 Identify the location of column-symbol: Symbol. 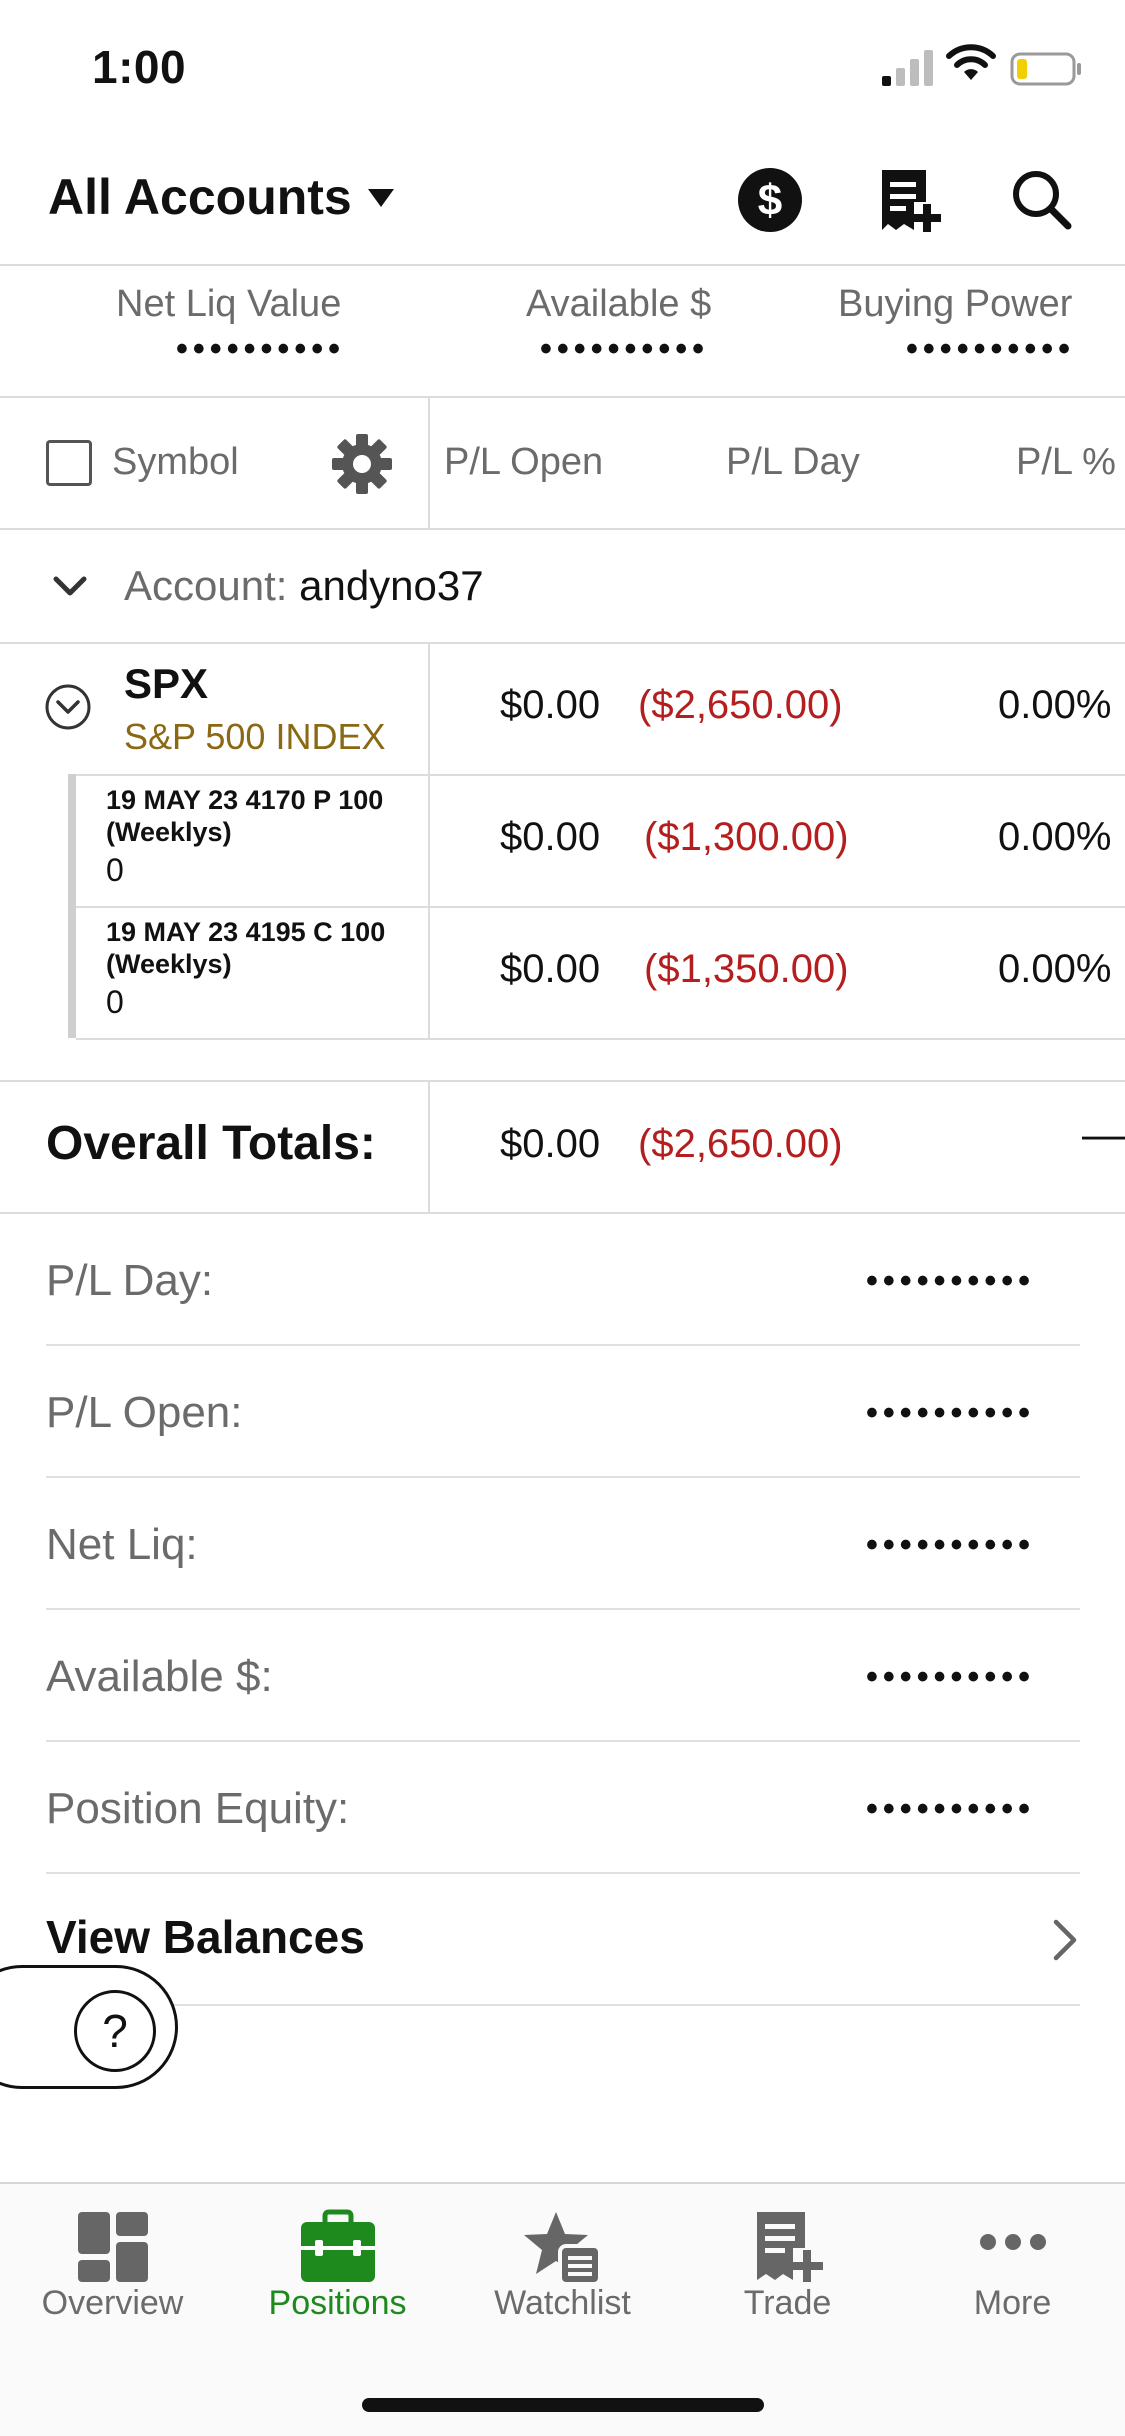
(175, 462).